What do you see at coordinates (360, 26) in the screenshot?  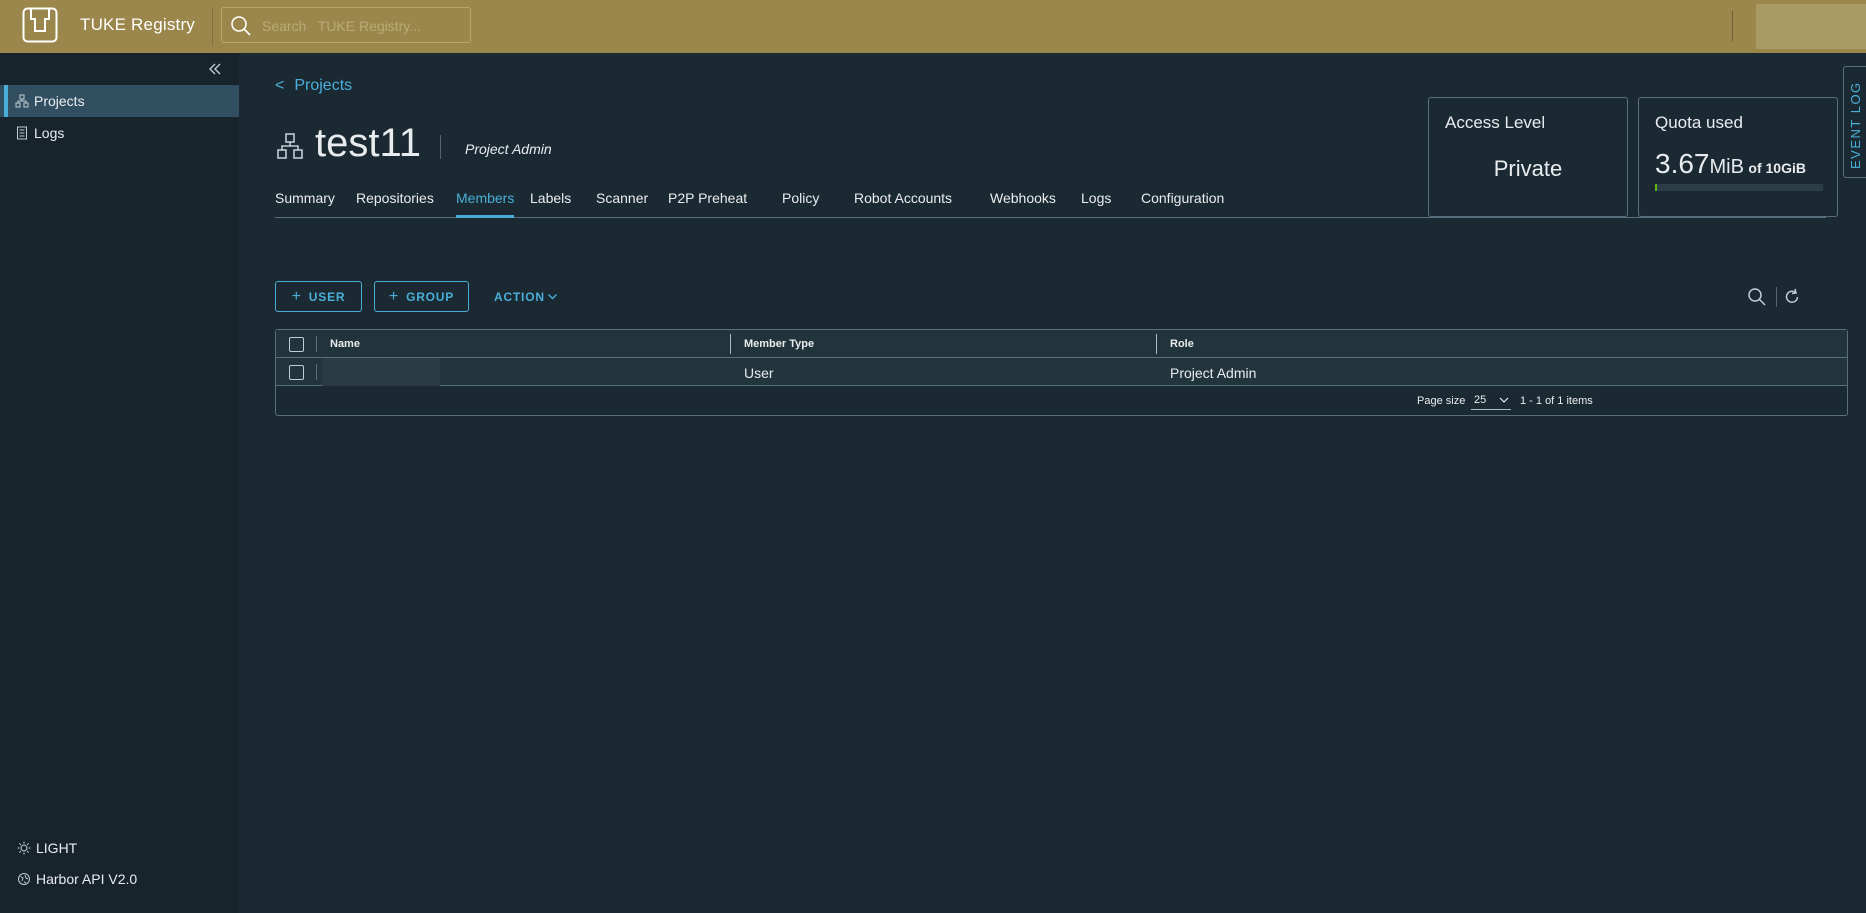 I see `search-input` at bounding box center [360, 26].